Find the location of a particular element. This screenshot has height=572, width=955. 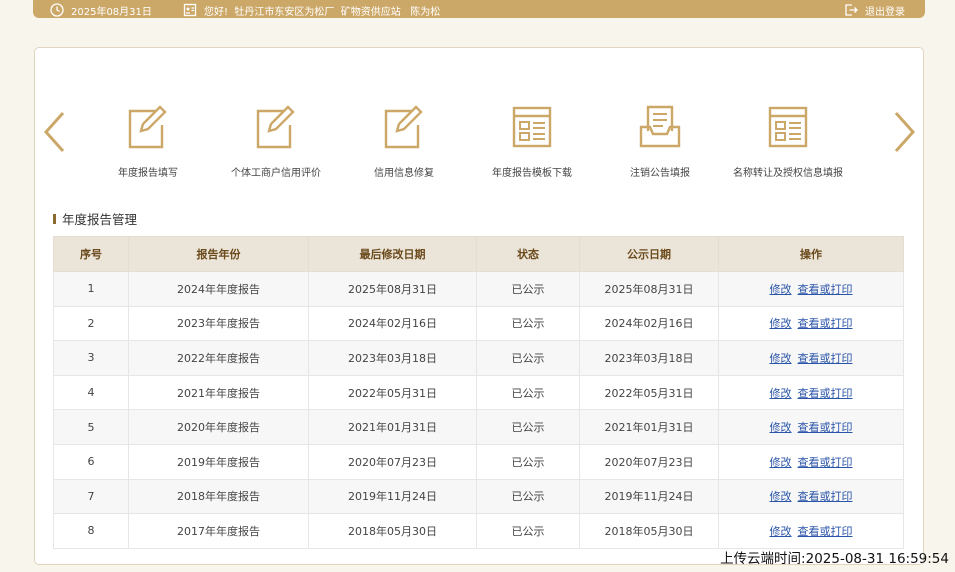

cell-no: 3 is located at coordinates (91, 358).